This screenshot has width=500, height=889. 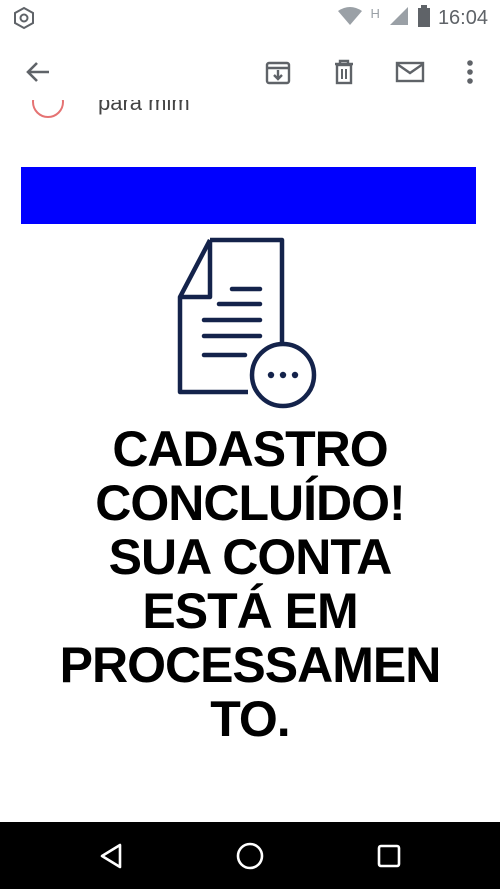 I want to click on recents-square-icon, so click(x=389, y=856).